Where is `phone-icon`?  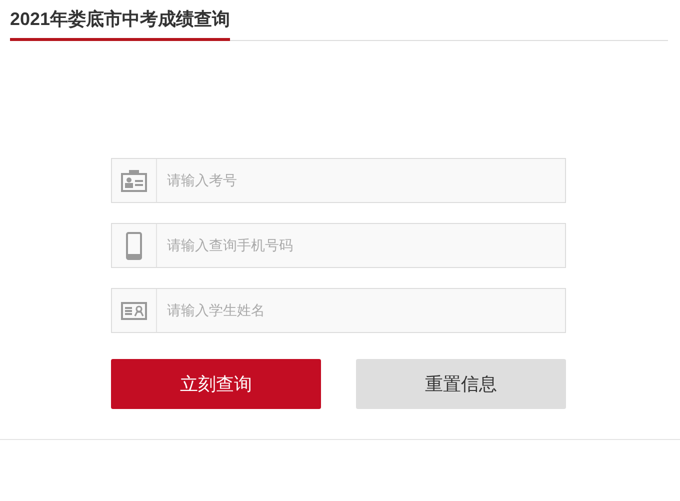 phone-icon is located at coordinates (134, 246).